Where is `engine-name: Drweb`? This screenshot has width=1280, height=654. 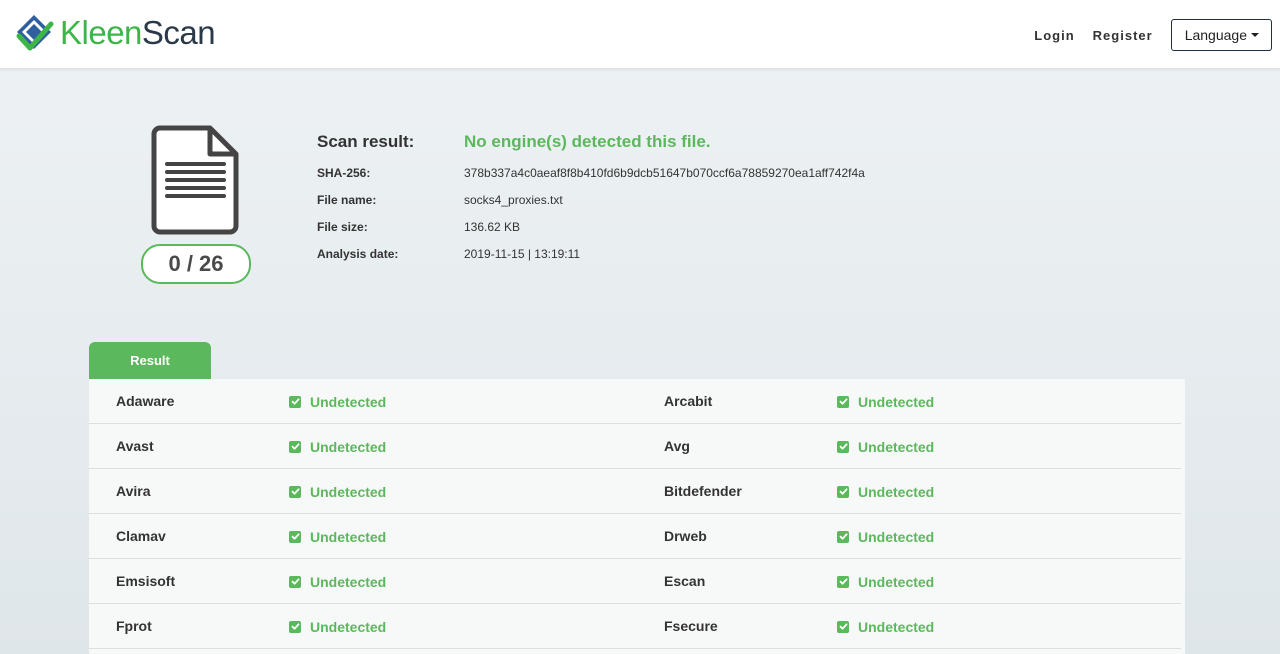 engine-name: Drweb is located at coordinates (685, 536).